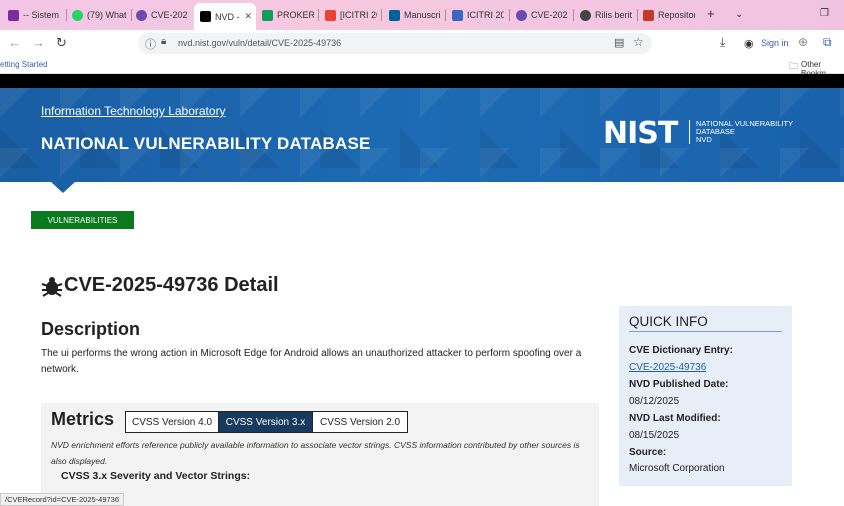 The height and width of the screenshot is (506, 844). What do you see at coordinates (206, 144) in the screenshot?
I see `site-title: NATIONAL VULNERABILITY DATABASE` at bounding box center [206, 144].